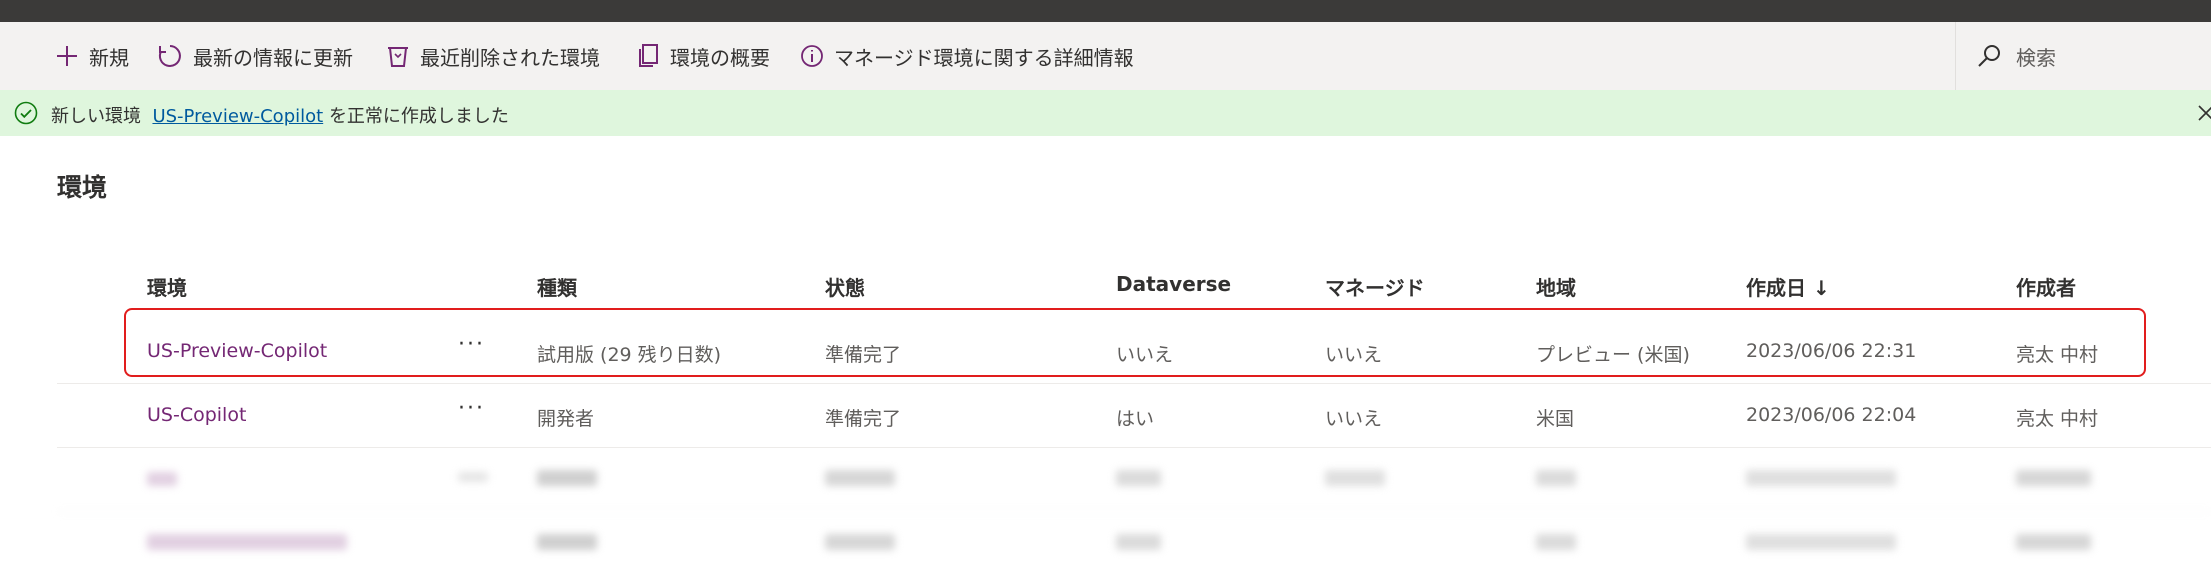 The image size is (2211, 576). Describe the element at coordinates (1354, 419) in the screenshot. I see `environment-managed: いいえ` at that location.